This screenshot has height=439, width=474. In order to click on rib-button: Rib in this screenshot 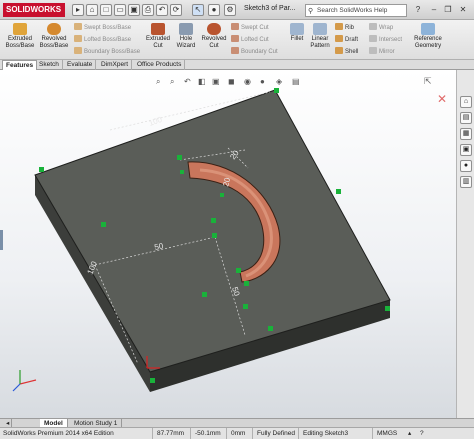, I will do `click(344, 28)`.